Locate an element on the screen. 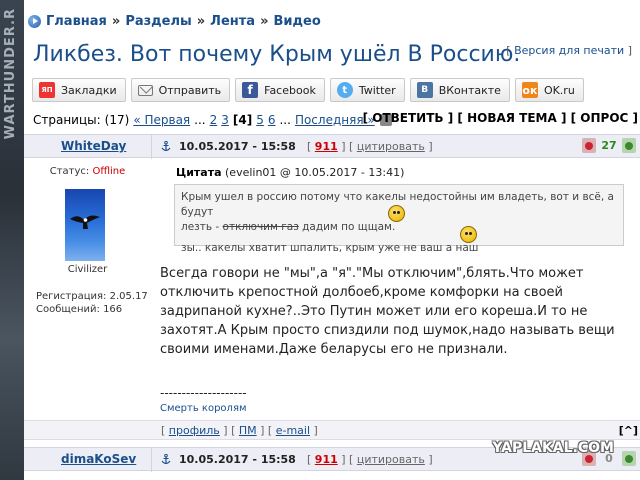 Image resolution: width=640 pixels, height=480 pixels. side-banner-strip: WARTHUNDER.R is located at coordinates (12, 240).